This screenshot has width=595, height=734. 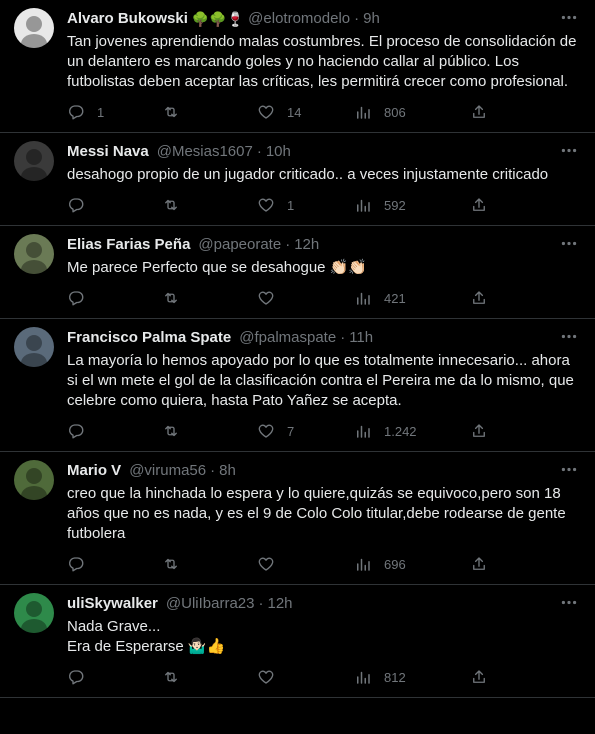 I want to click on tweet-text: Nada Grave... Era de Esperarse 🤷🏻‍♂️👍, so click(x=146, y=636).